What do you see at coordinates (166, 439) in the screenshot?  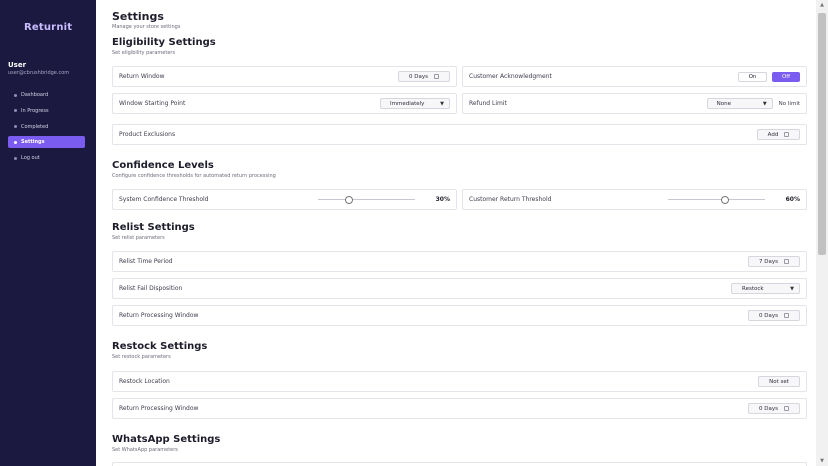 I see `whatsapp-title: WhatsApp Settings` at bounding box center [166, 439].